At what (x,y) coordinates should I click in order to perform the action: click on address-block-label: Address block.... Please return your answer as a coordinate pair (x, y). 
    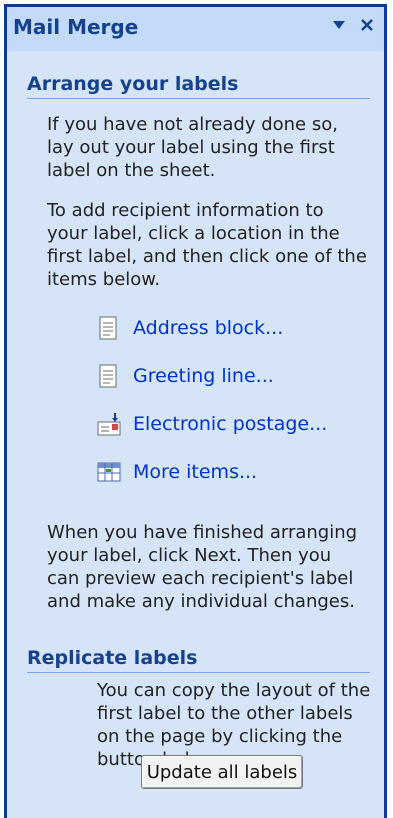
    Looking at the image, I should click on (208, 328).